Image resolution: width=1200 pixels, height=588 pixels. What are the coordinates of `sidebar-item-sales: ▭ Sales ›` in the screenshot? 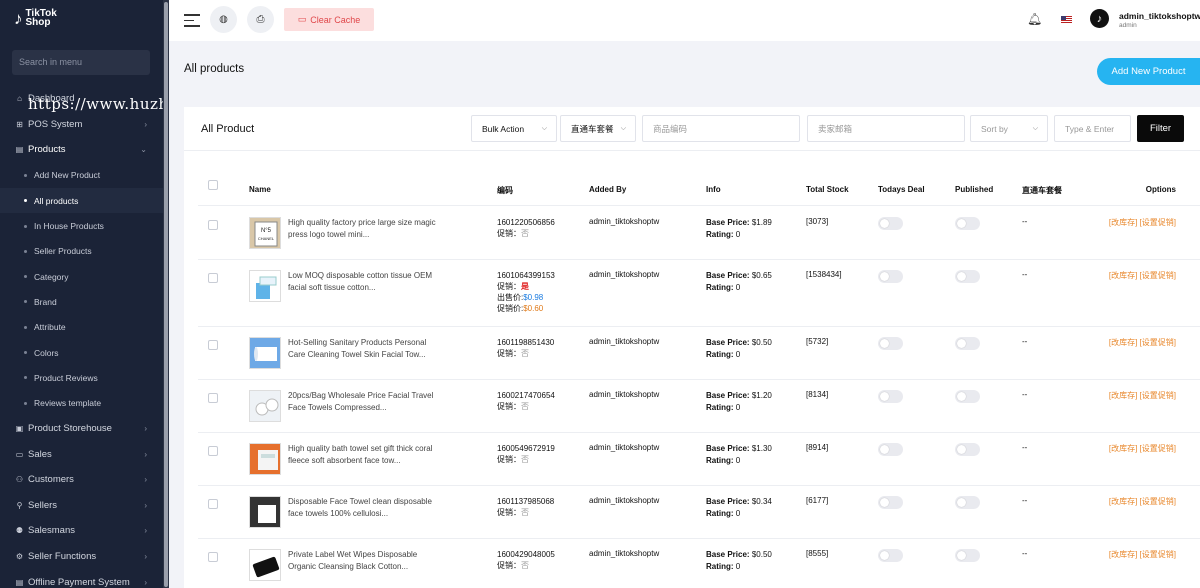 It's located at (81, 454).